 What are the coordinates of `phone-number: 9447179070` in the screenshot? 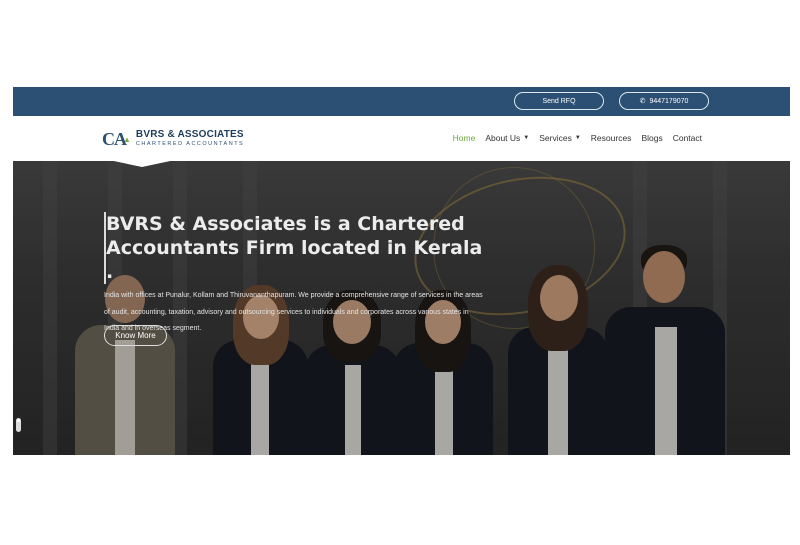 It's located at (669, 101).